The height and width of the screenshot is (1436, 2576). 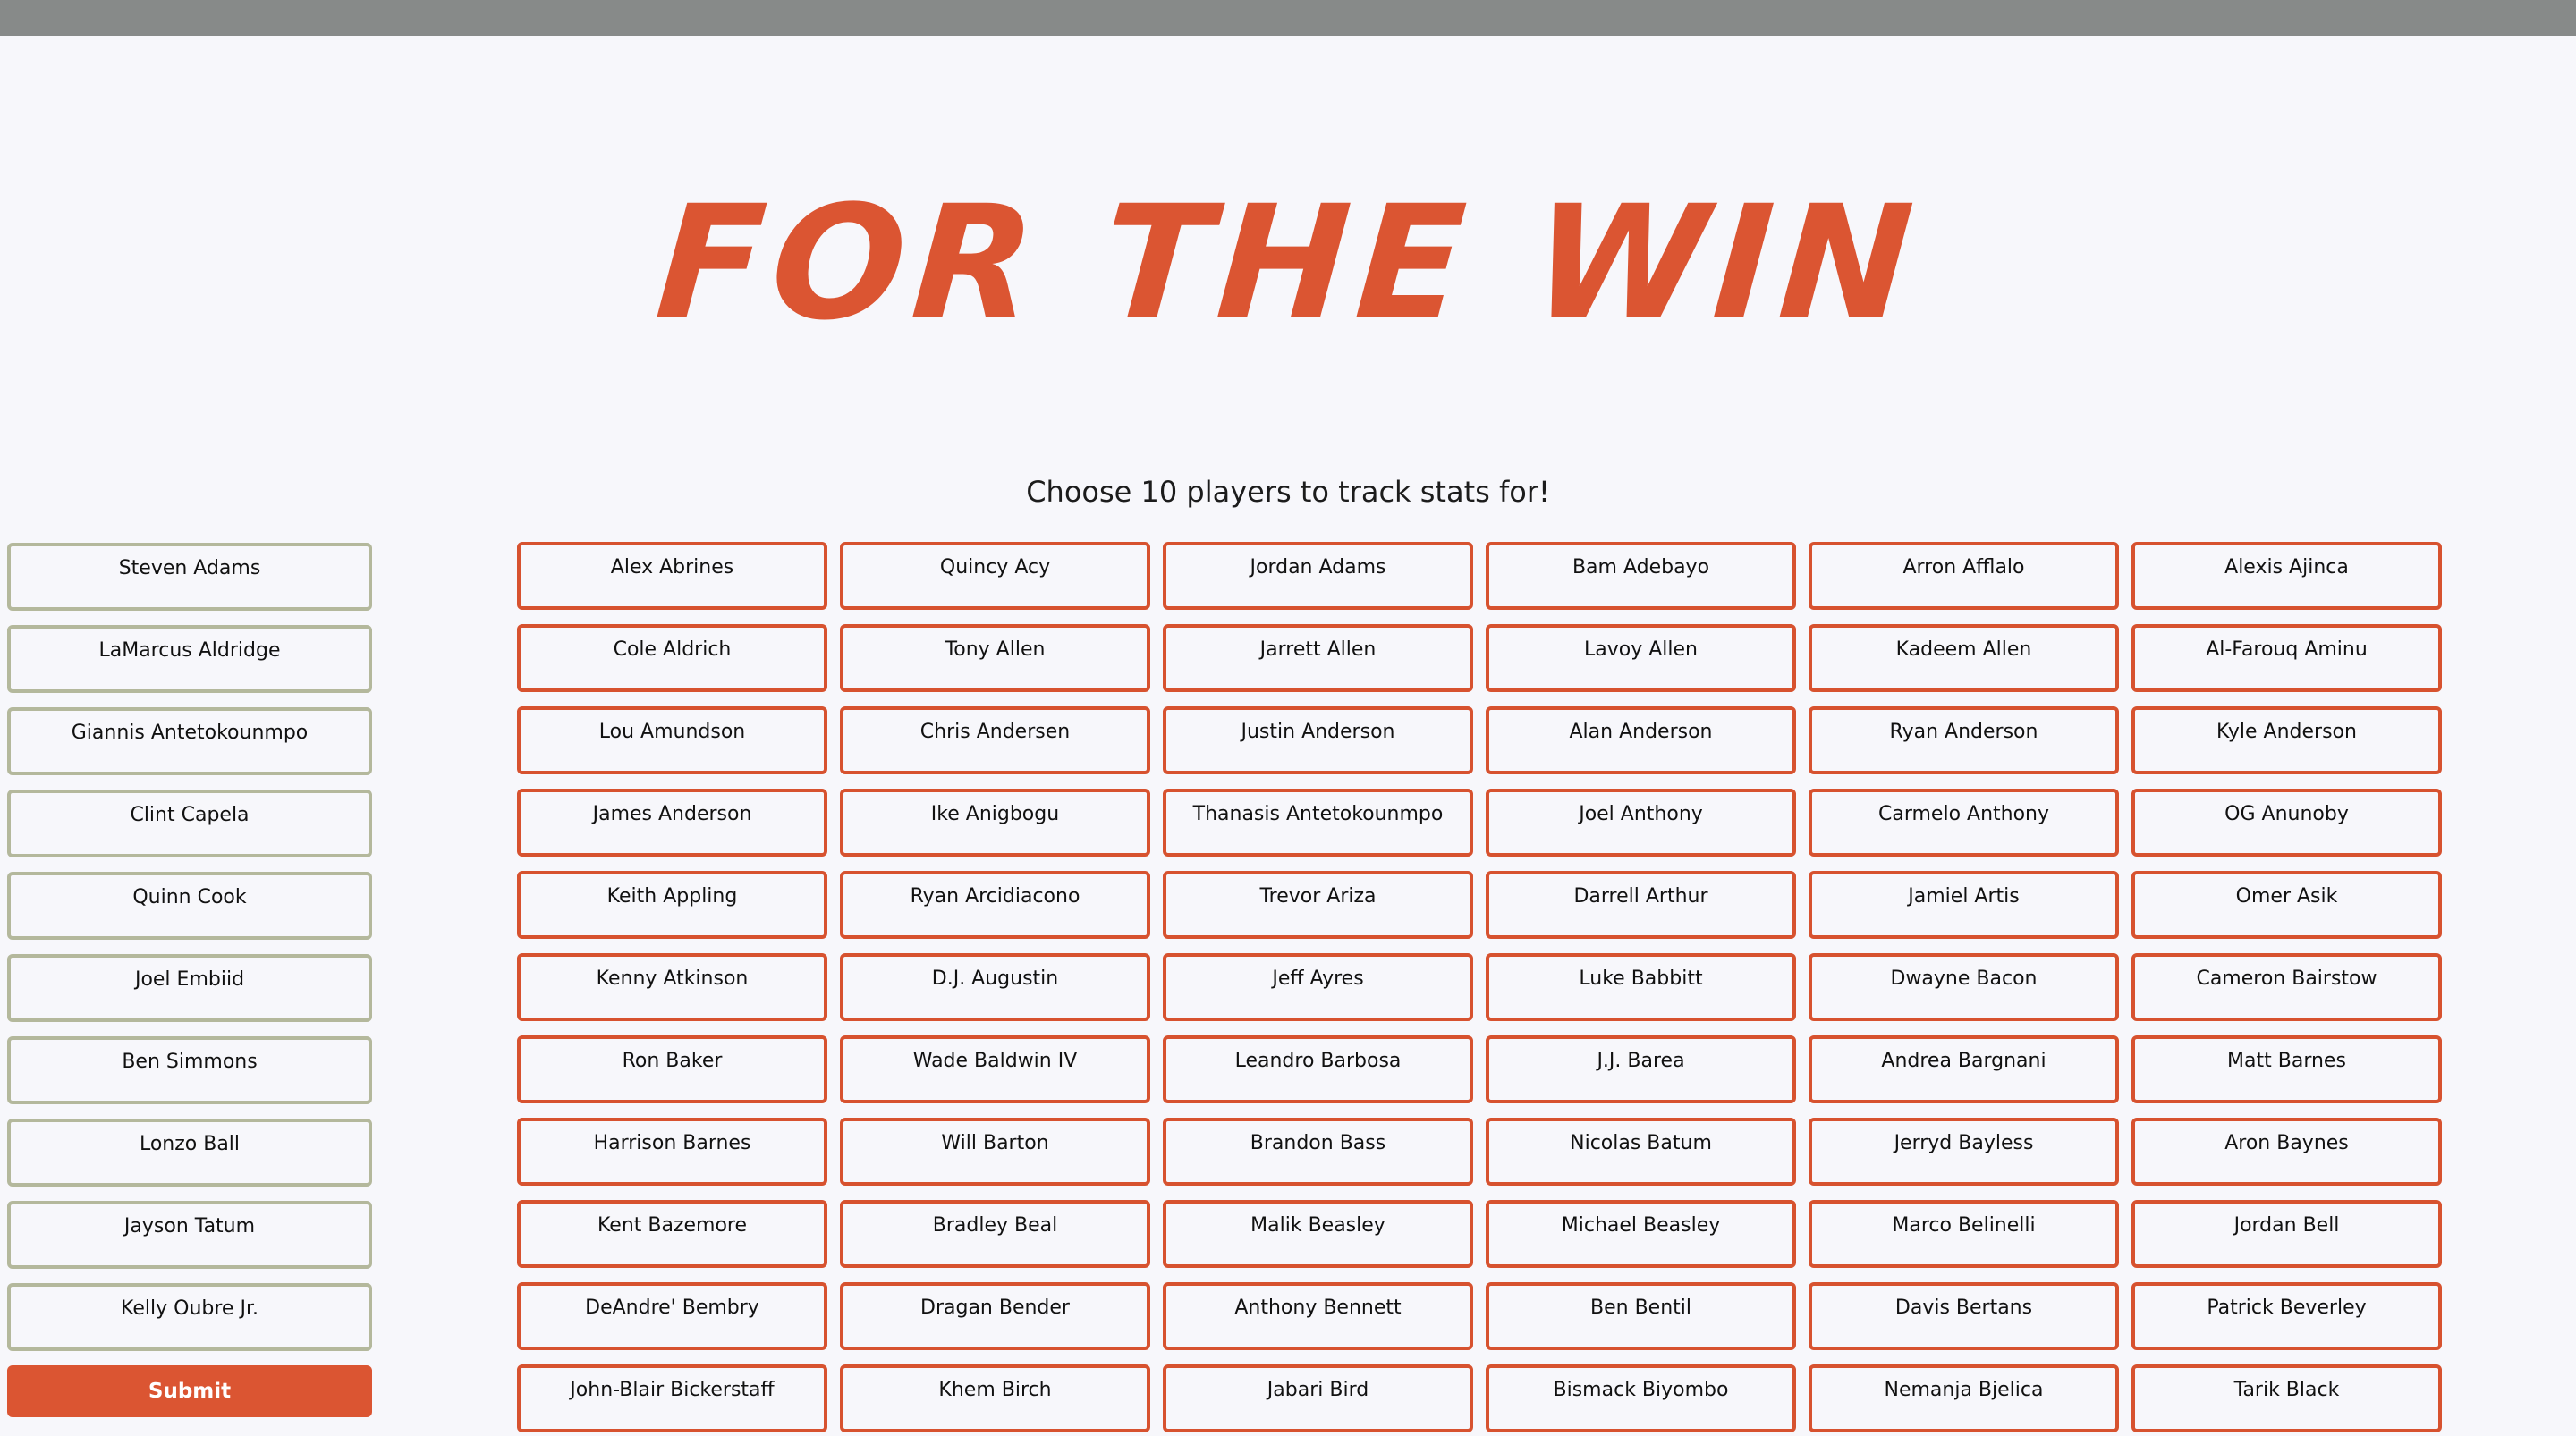 I want to click on player-button: Jabari Bird, so click(x=1318, y=1398).